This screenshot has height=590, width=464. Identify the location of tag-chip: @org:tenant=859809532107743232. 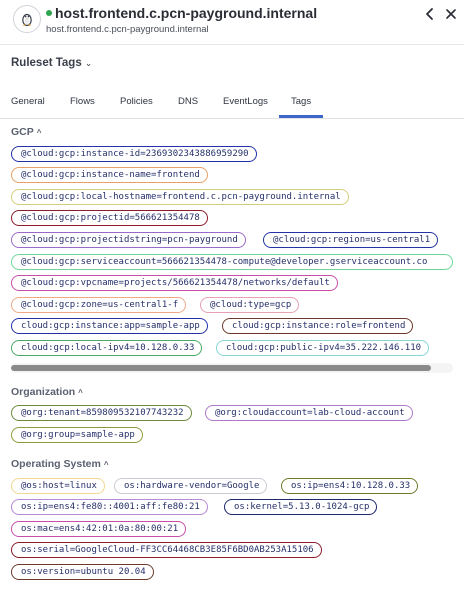
(101, 413).